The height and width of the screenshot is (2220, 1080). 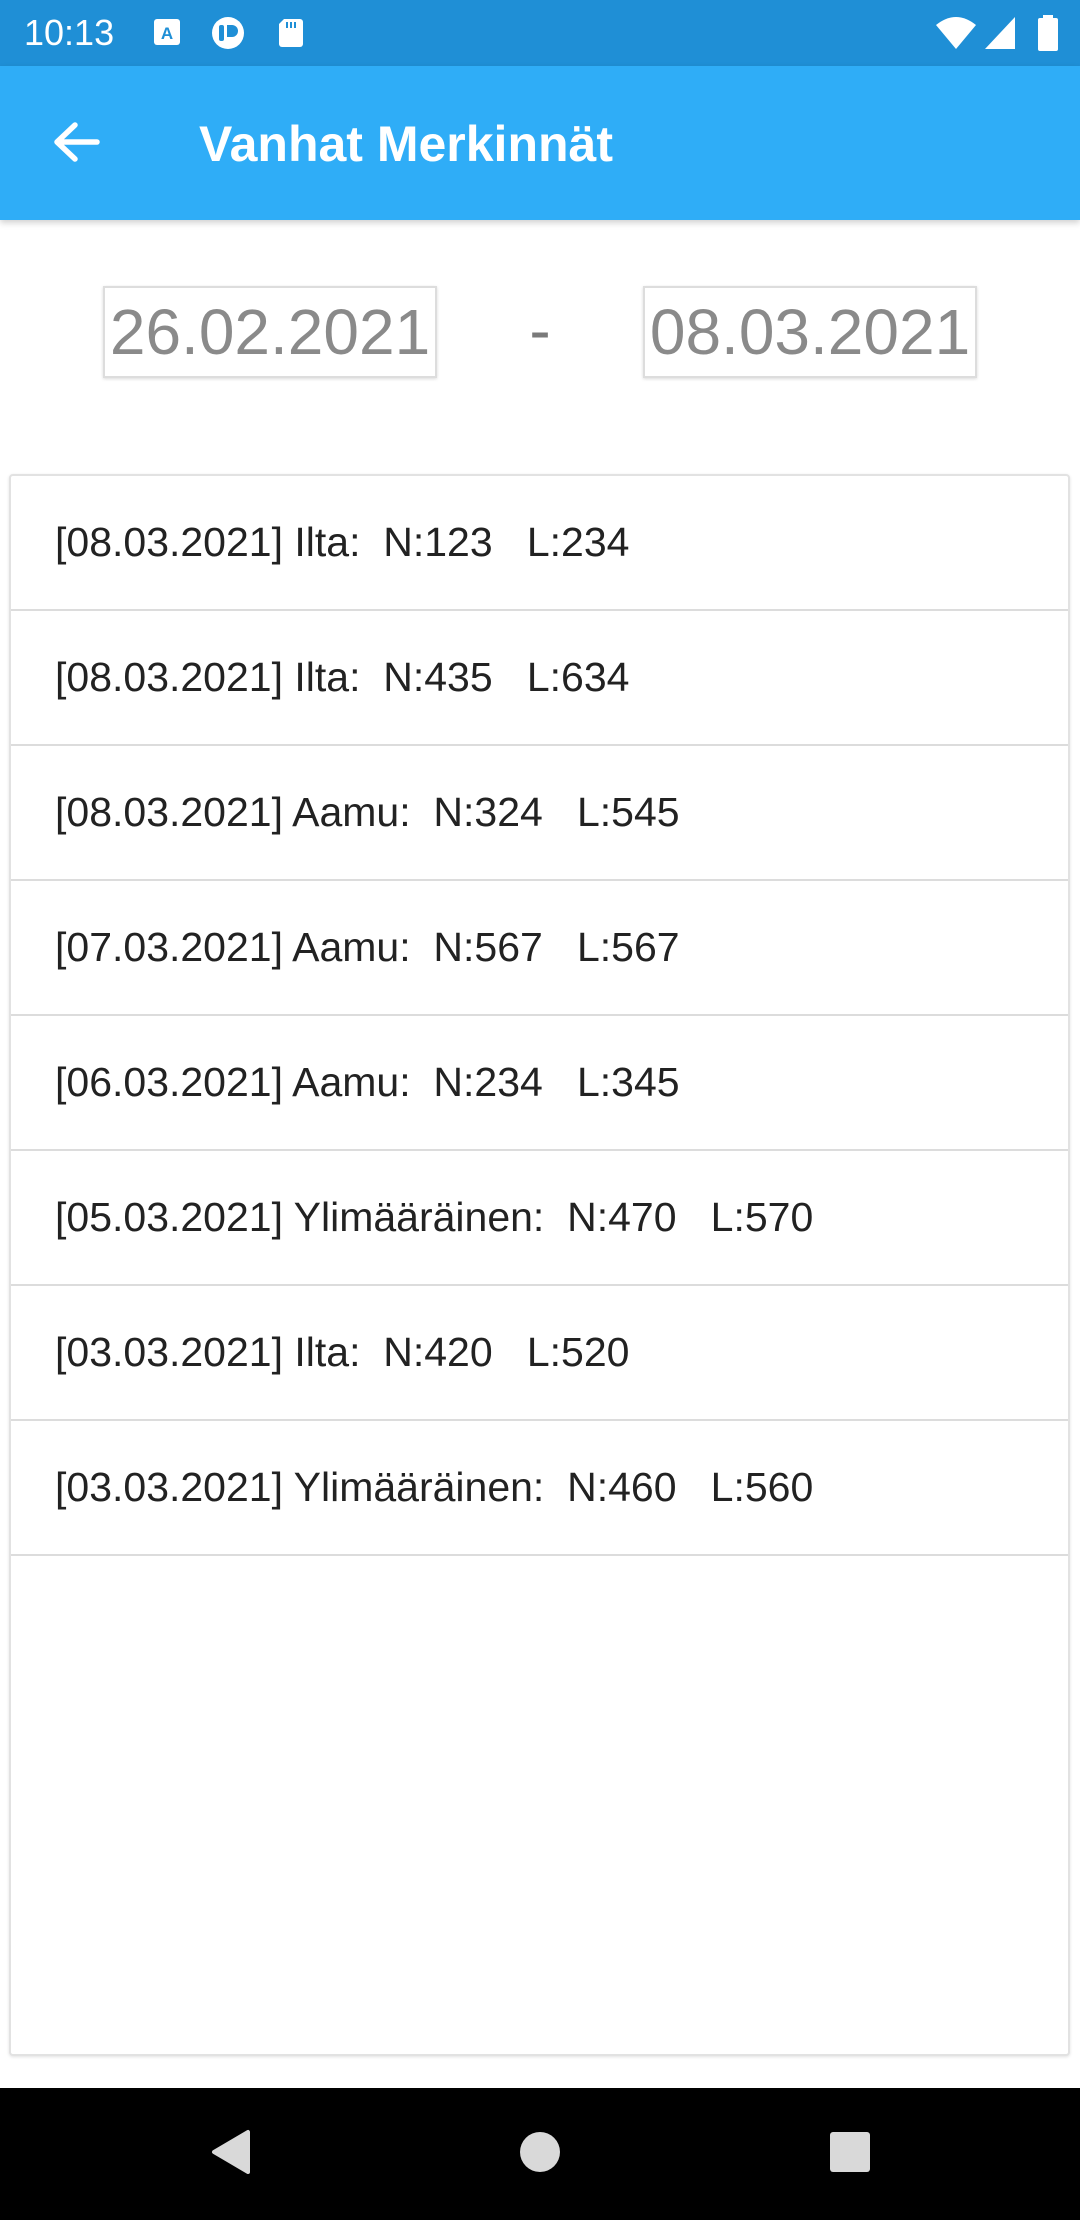 What do you see at coordinates (539, 543) in the screenshot?
I see `list-item: [08.03.2021] Ilta: N:123 L:234` at bounding box center [539, 543].